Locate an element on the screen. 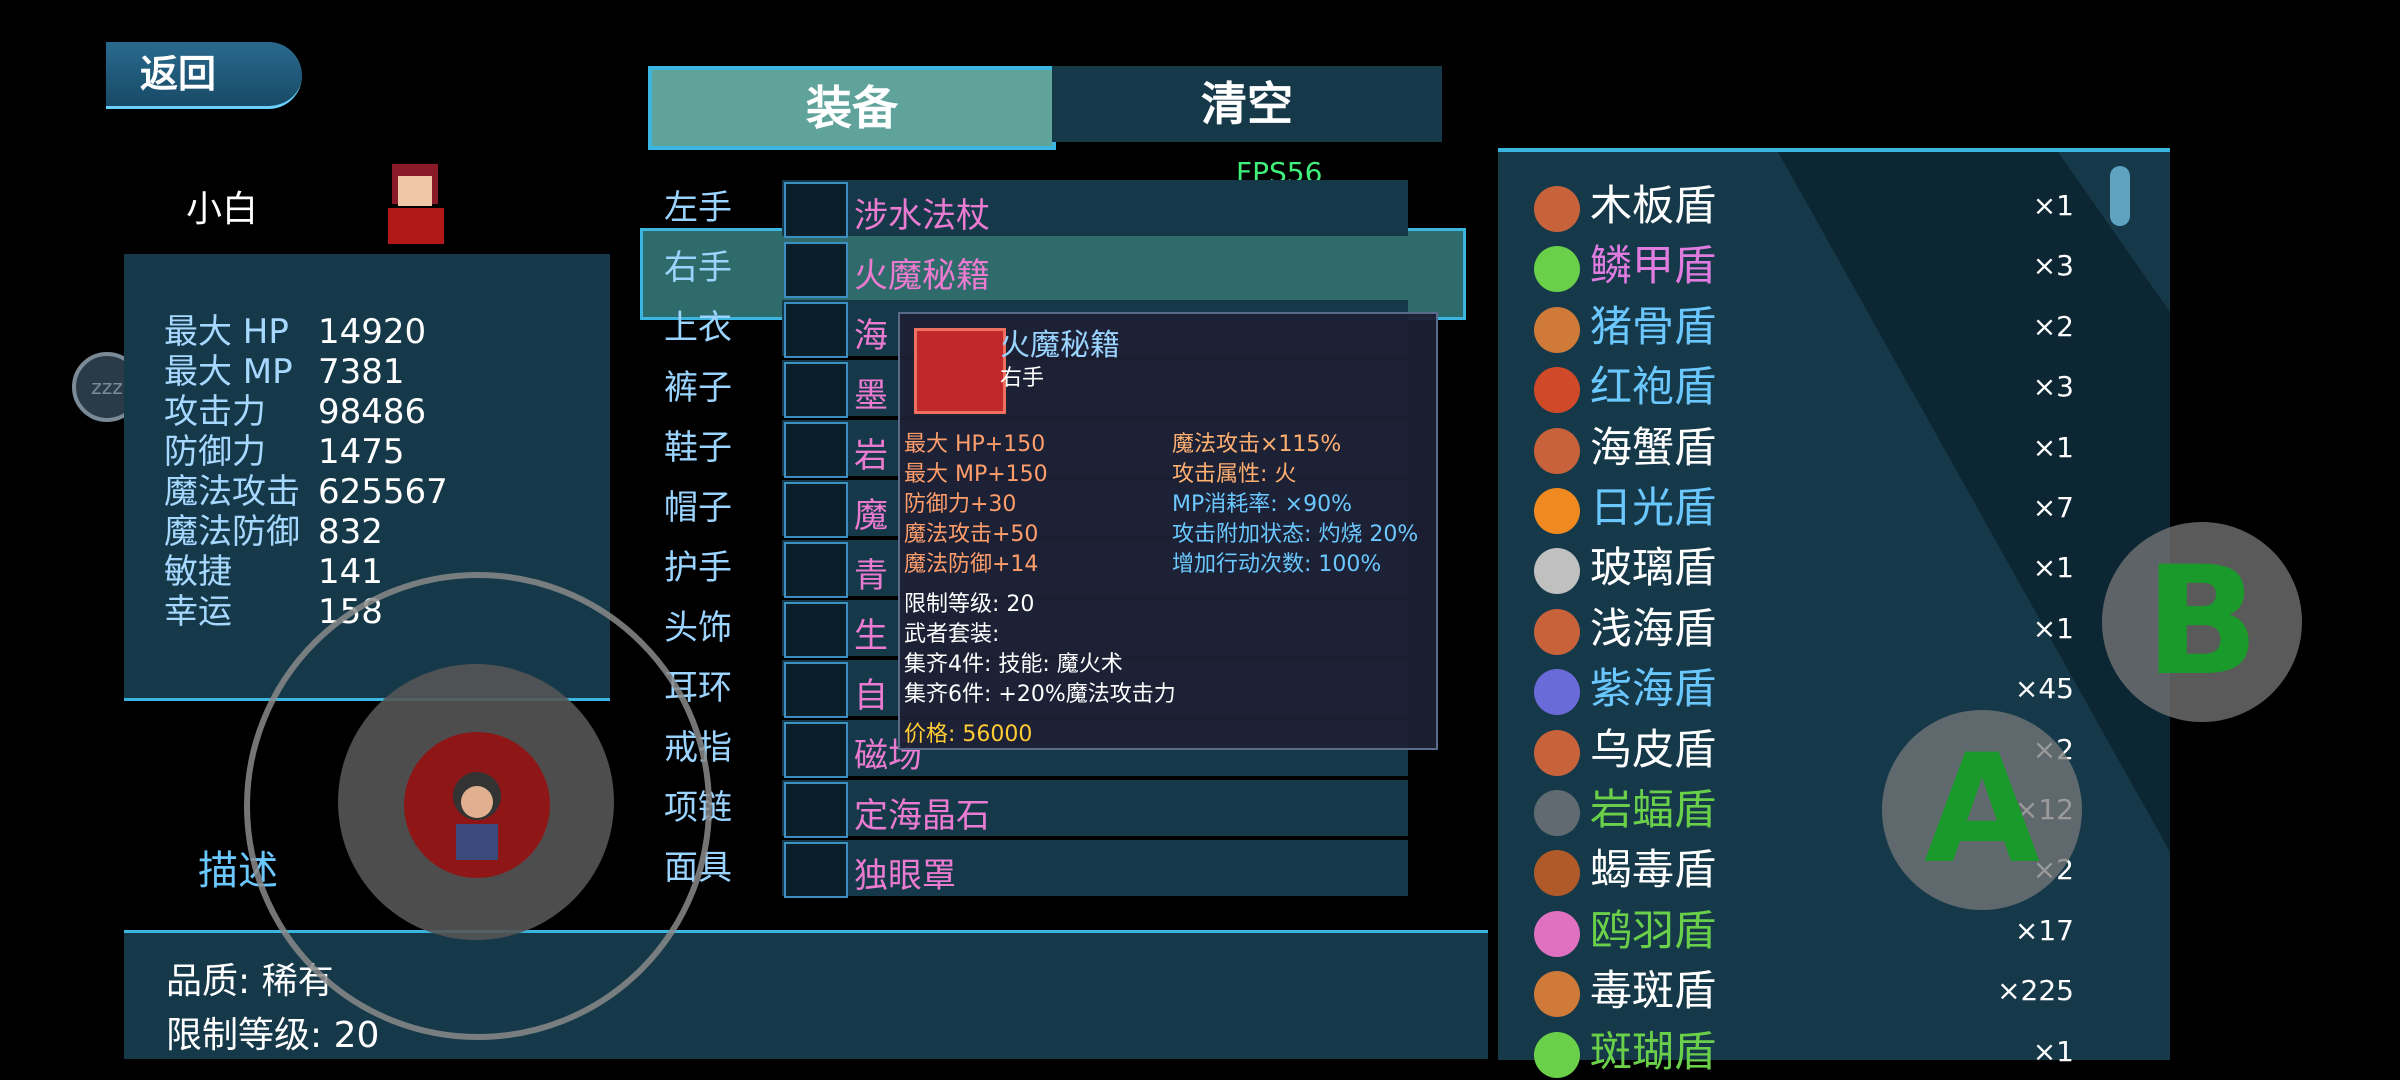 The image size is (2400, 1080). inventory-item-name: 猪骨盾 is located at coordinates (1653, 326).